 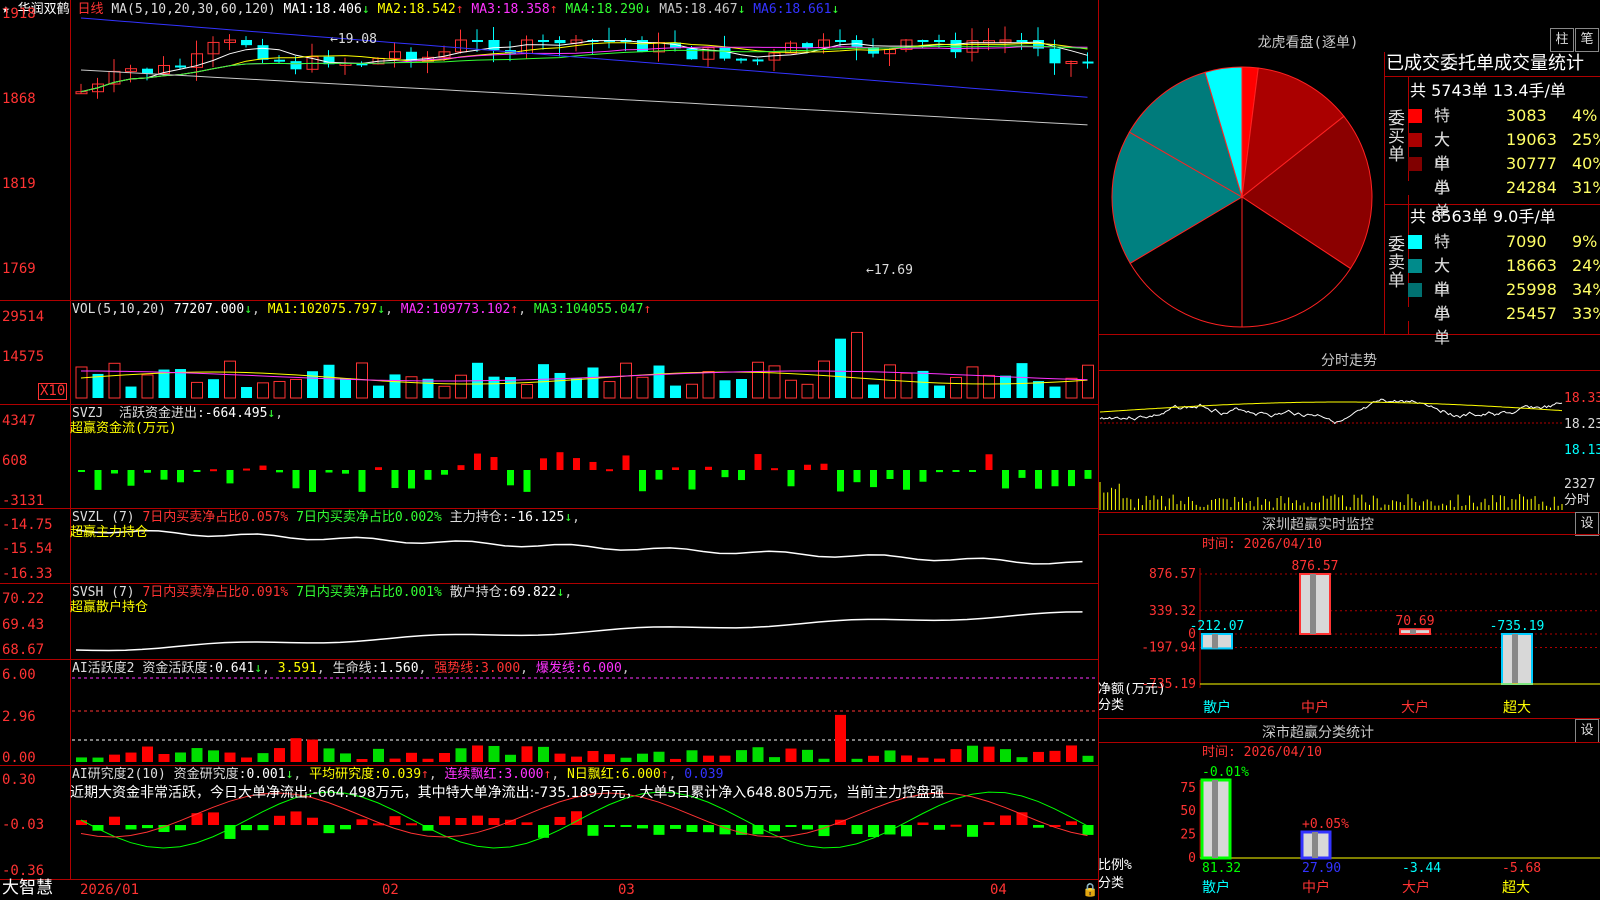 What do you see at coordinates (193, 9) in the screenshot?
I see `ma-label: MA(5,10,20,30,60,120)` at bounding box center [193, 9].